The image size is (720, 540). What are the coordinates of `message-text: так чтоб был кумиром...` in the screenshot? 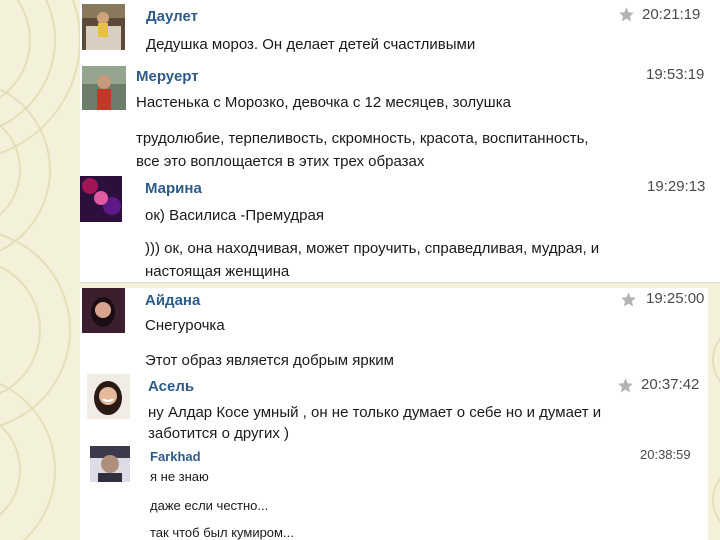 It's located at (222, 532).